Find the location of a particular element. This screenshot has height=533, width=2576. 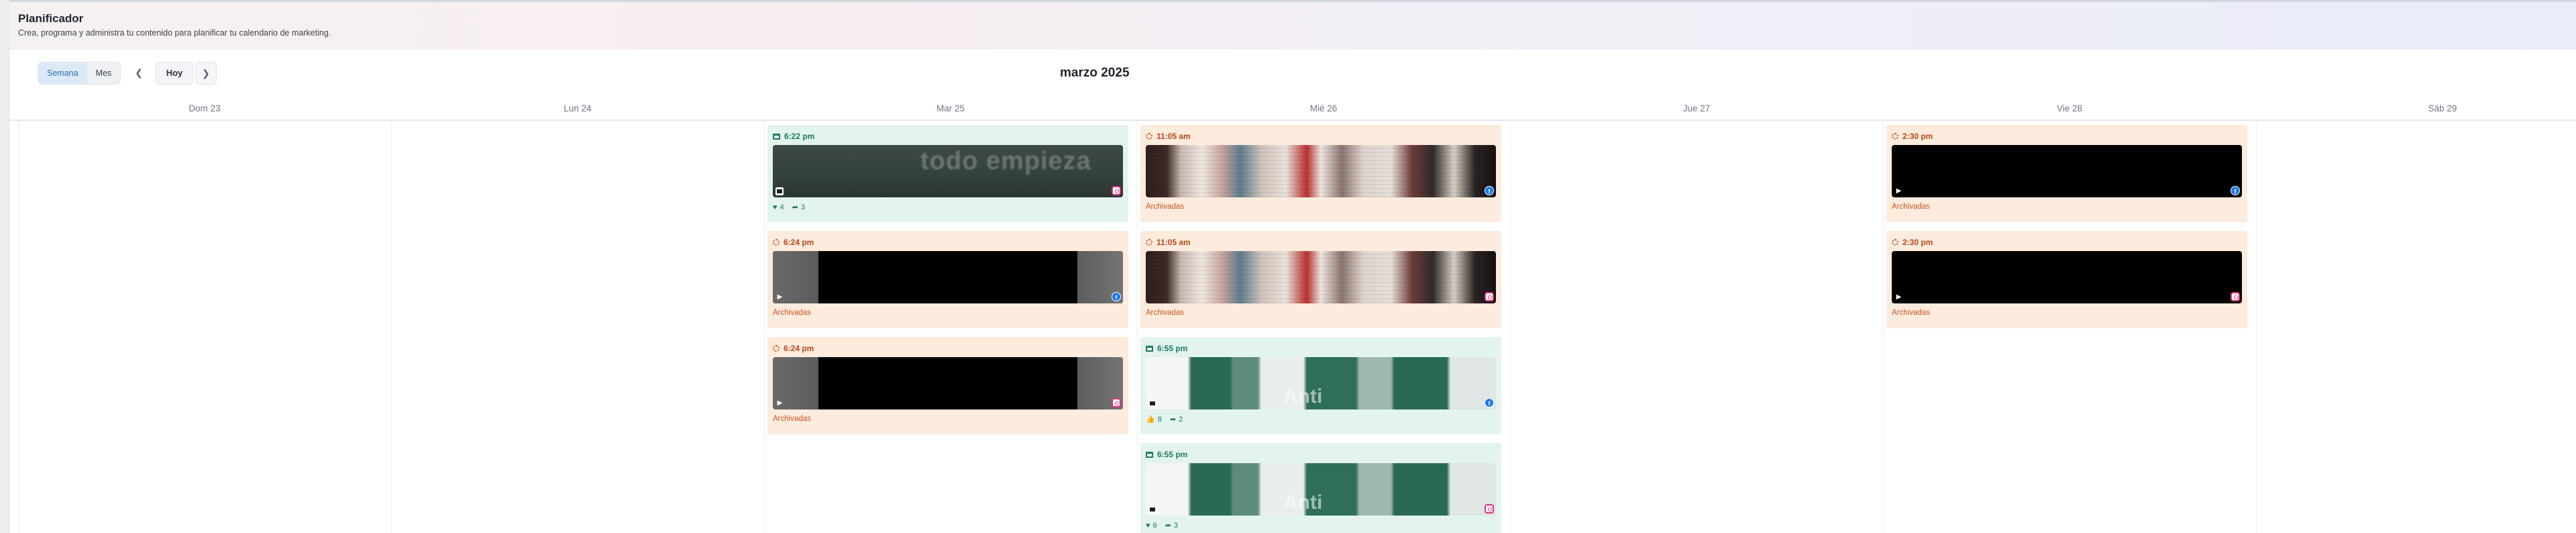

page-header is located at coordinates (1288, 25).